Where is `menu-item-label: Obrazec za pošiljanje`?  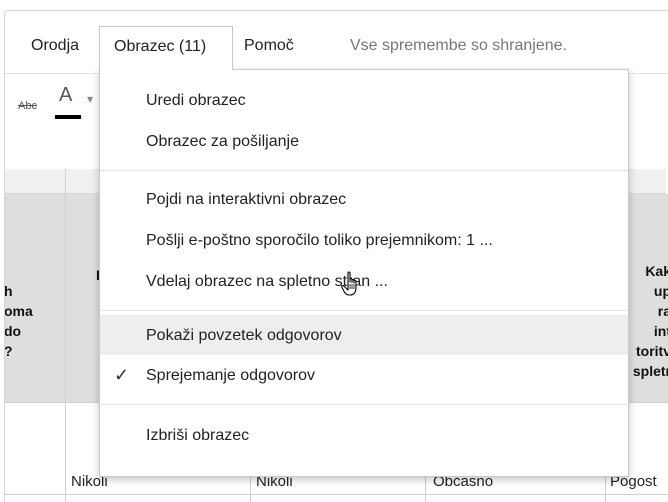
menu-item-label: Obrazec za pošiljanje is located at coordinates (222, 141).